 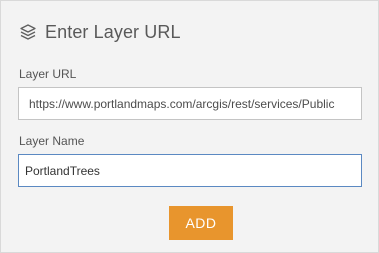 I want to click on panel-title: Enter Layer URL, so click(x=113, y=31).